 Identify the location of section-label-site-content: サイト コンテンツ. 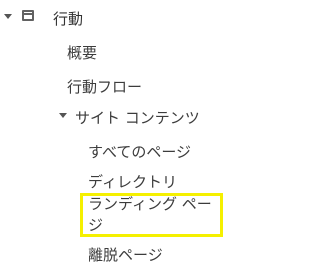
(137, 117).